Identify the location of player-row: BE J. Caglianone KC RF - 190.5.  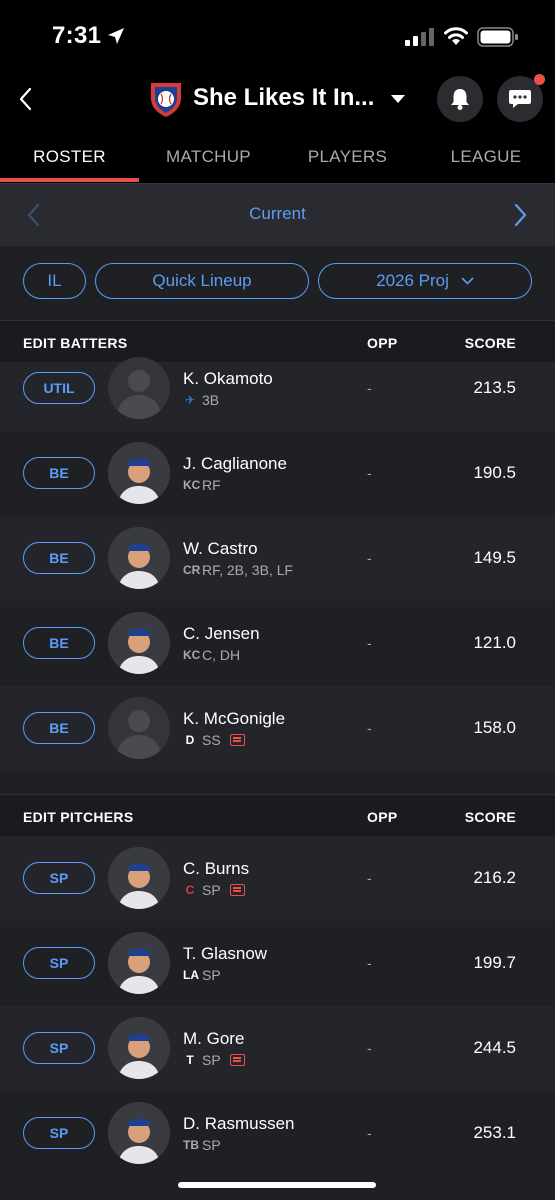
(277, 473).